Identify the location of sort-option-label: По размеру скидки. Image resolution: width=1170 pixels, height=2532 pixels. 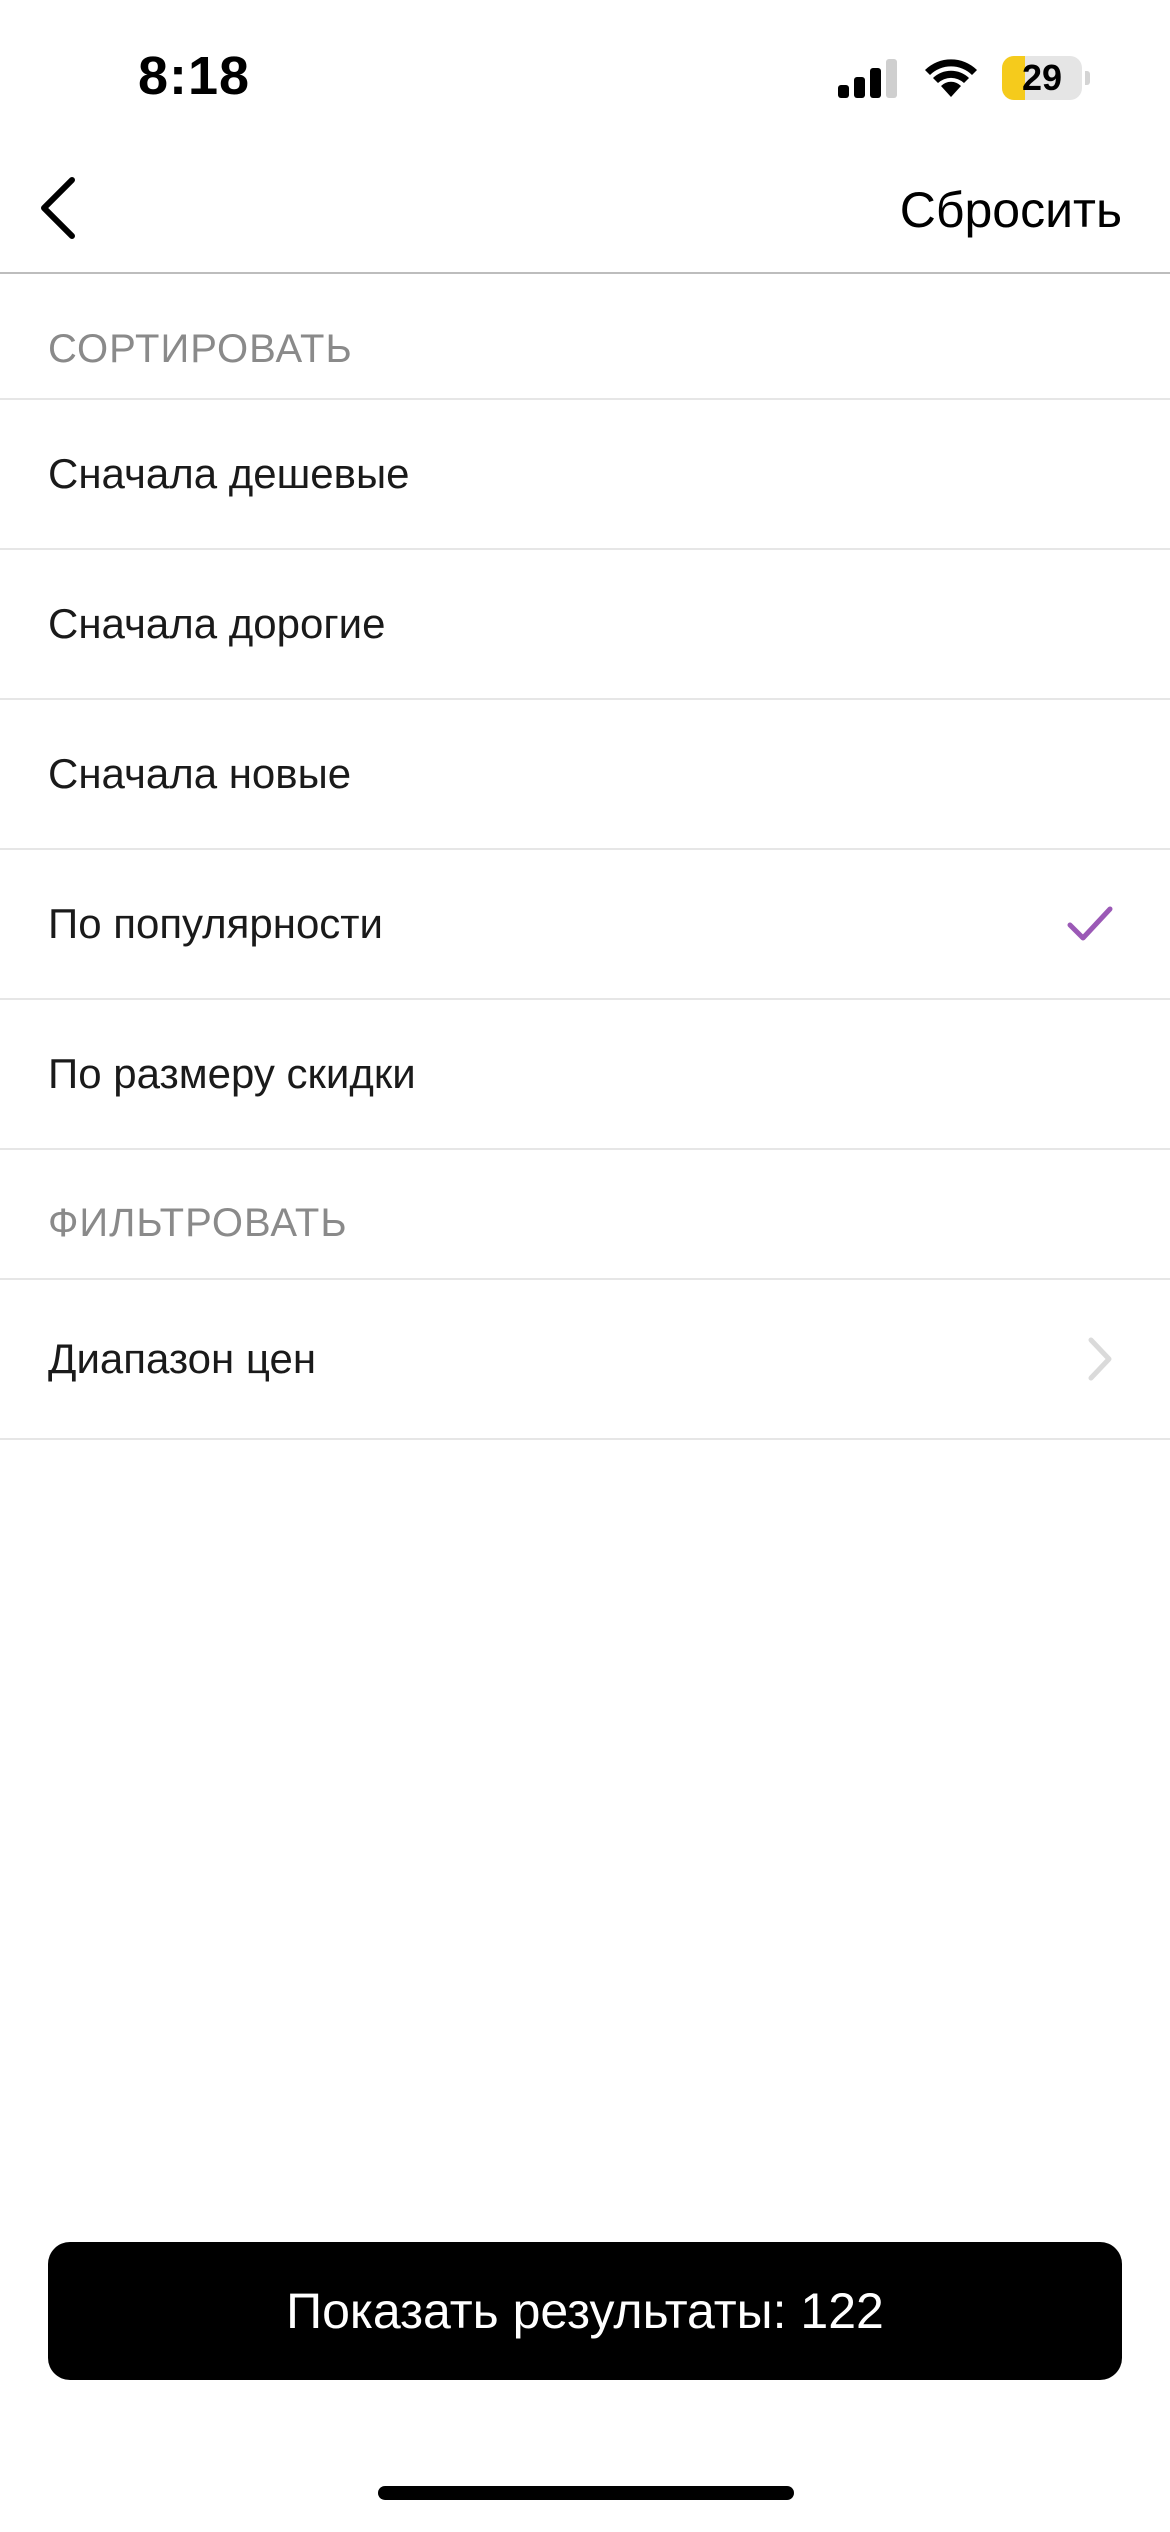
(232, 1073).